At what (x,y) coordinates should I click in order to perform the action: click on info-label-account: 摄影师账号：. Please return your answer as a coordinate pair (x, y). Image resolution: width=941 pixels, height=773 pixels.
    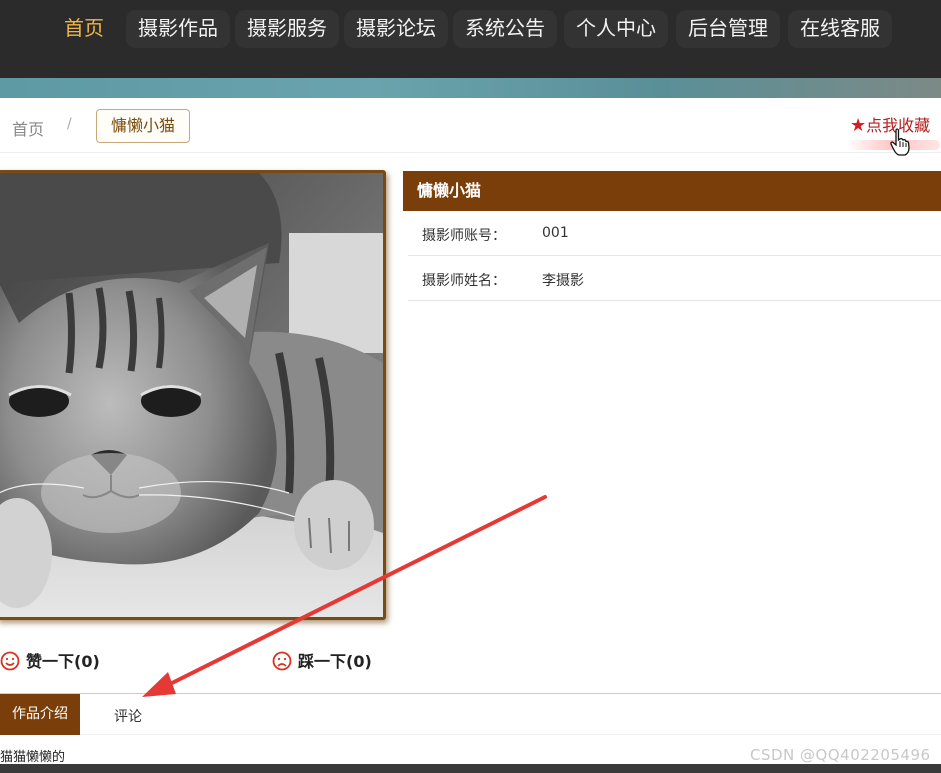
    Looking at the image, I should click on (464, 236).